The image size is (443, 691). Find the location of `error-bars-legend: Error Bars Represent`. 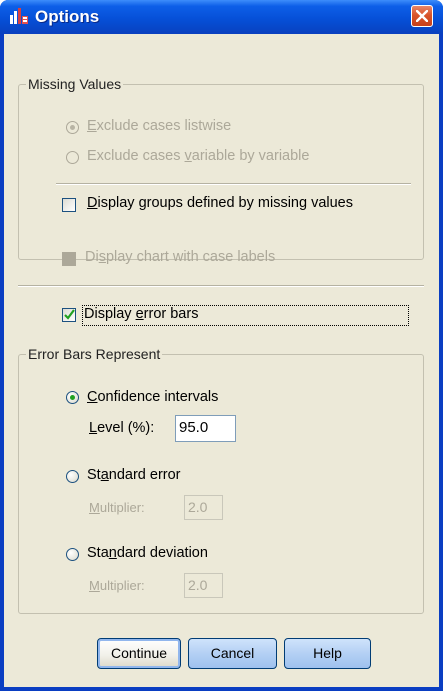

error-bars-legend: Error Bars Represent is located at coordinates (94, 354).